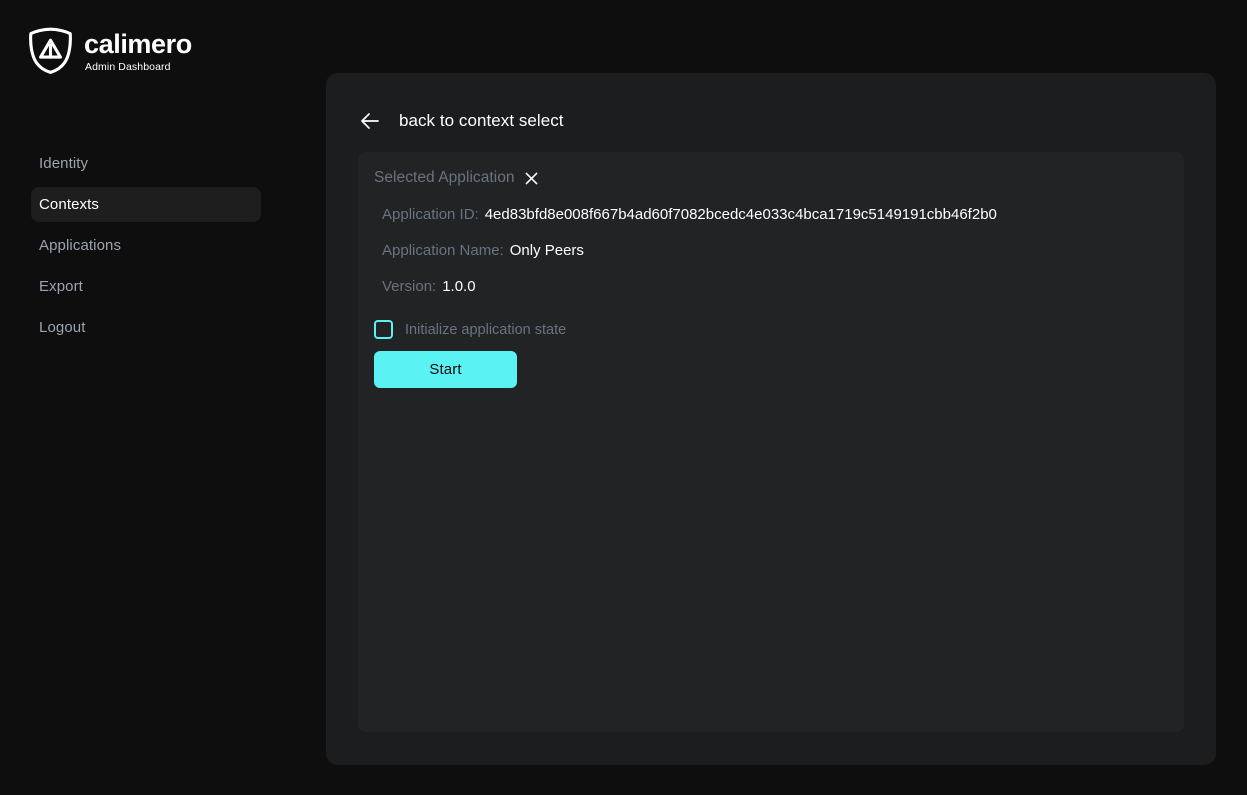  Describe the element at coordinates (128, 66) in the screenshot. I see `brand-subtitle: Admin Dashboard` at that location.